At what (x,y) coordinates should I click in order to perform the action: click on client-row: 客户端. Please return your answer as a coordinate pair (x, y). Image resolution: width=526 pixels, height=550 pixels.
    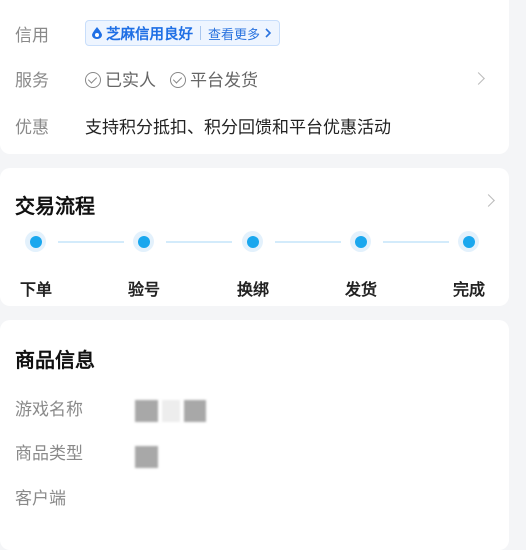
    Looking at the image, I should click on (257, 496).